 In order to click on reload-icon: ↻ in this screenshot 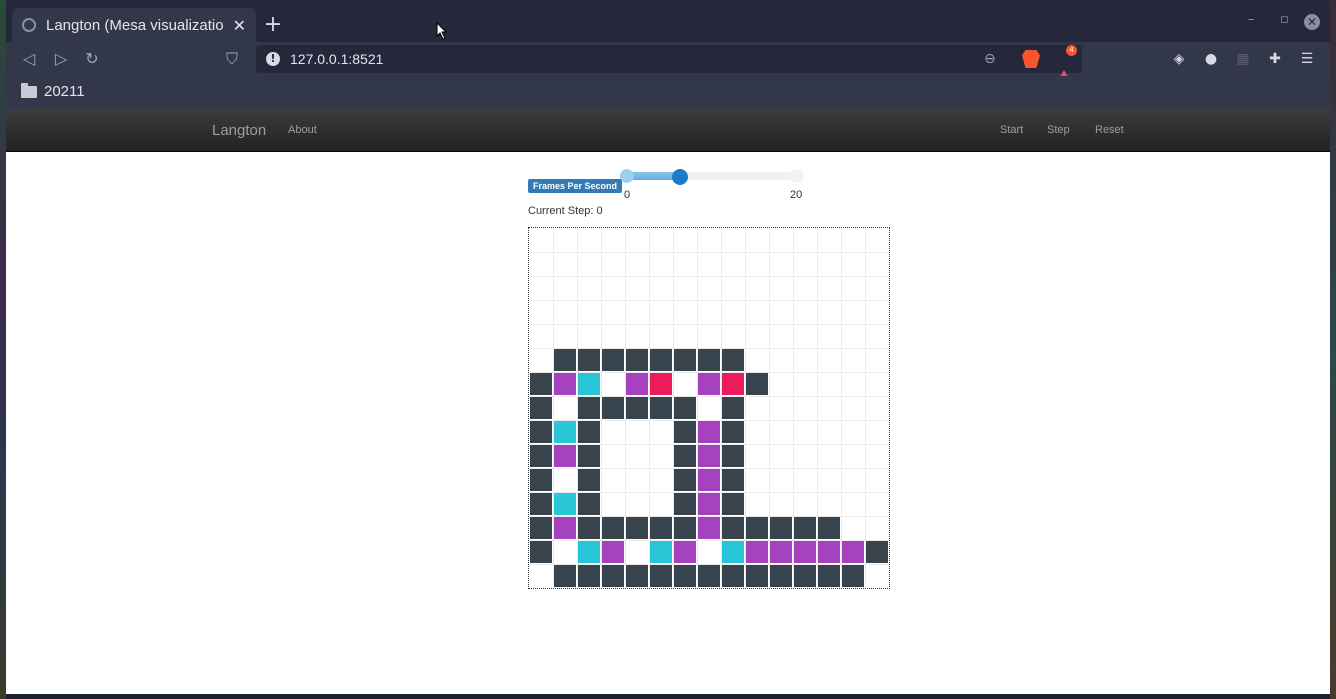, I will do `click(92, 59)`.